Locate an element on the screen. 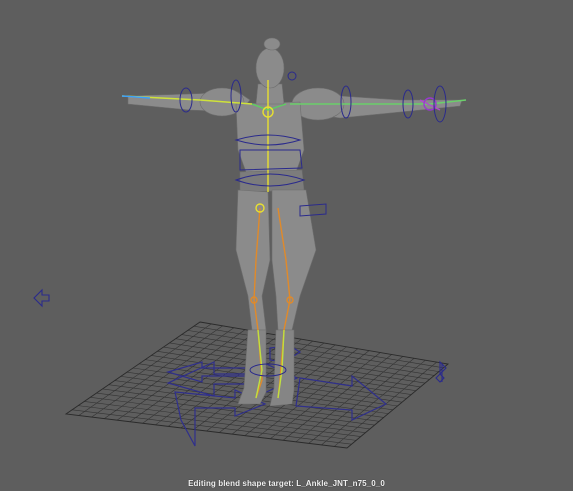 The height and width of the screenshot is (491, 573). move-arrow-icon-right is located at coordinates (441, 371).